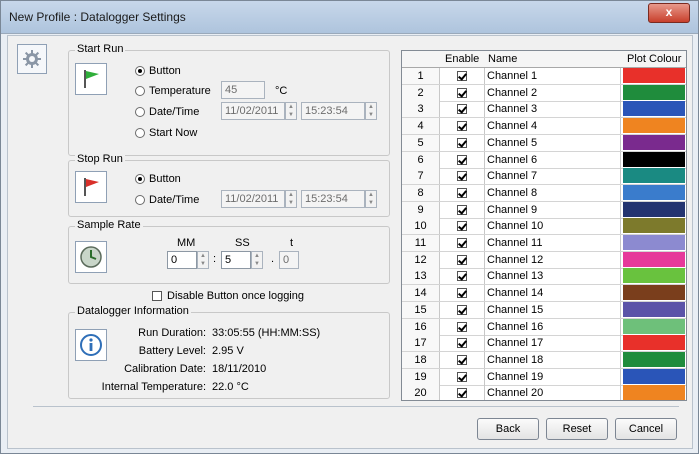 The height and width of the screenshot is (454, 699). I want to click on table-row: 18 Channel 18, so click(544, 360).